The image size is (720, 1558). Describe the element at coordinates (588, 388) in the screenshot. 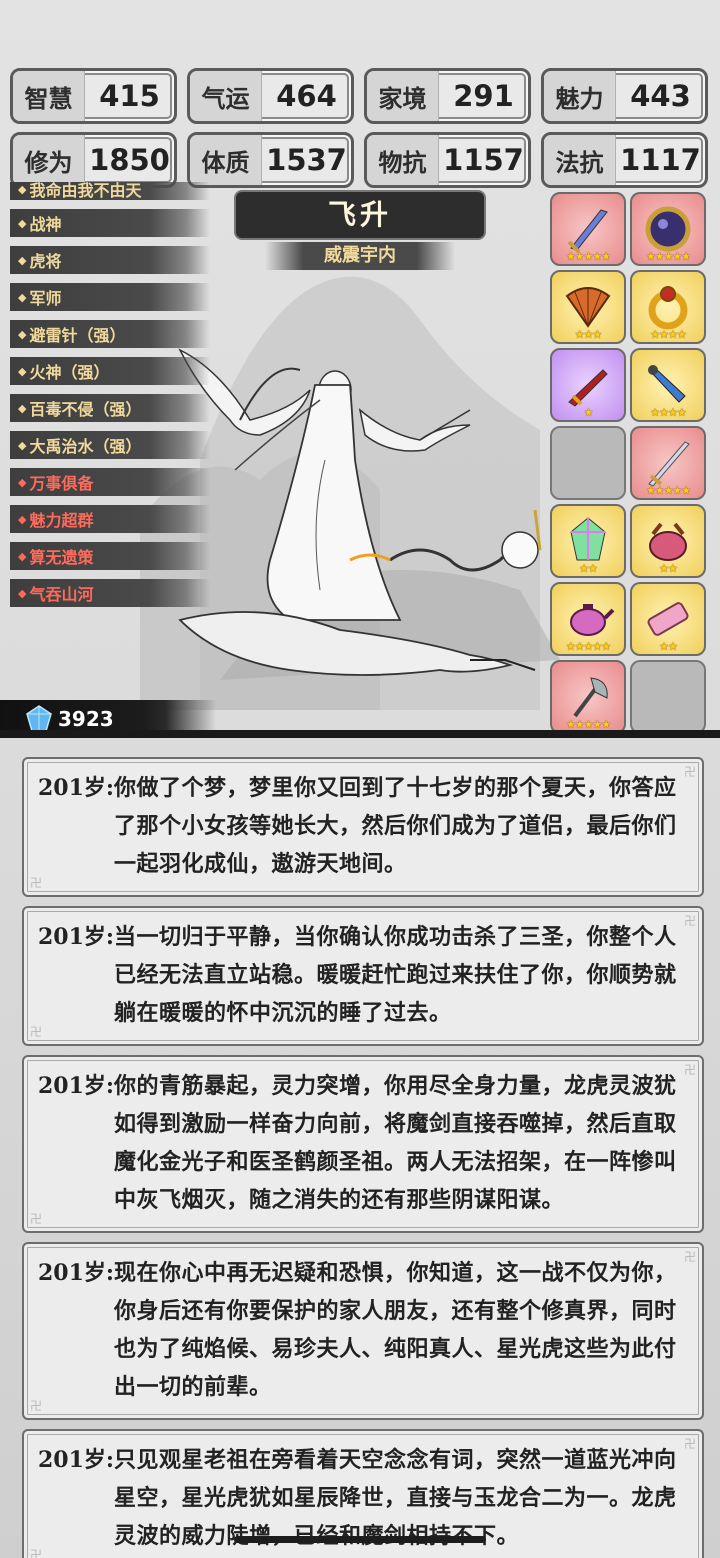

I see `blade-icon` at that location.